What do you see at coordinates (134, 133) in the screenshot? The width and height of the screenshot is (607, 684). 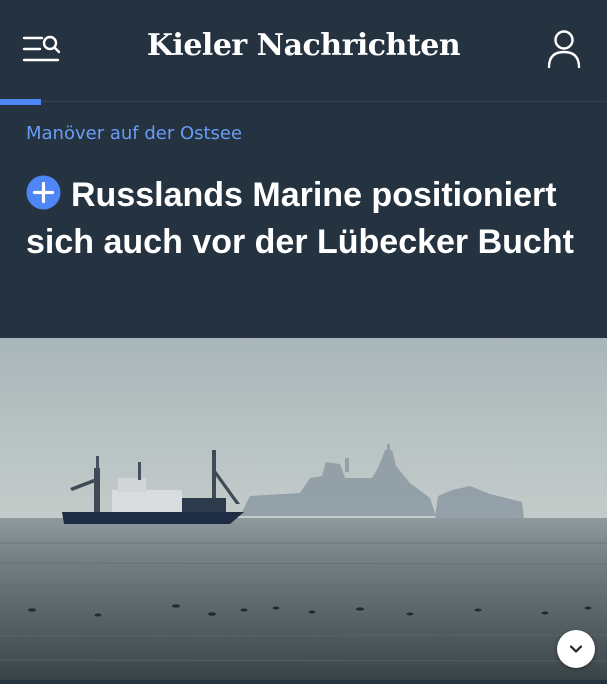 I see `article-kicker: Manöver auf der Ostsee` at bounding box center [134, 133].